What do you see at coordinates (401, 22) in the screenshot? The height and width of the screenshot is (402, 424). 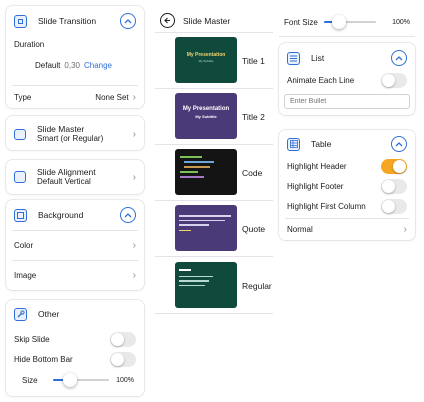 I see `font-size-value: 100%` at bounding box center [401, 22].